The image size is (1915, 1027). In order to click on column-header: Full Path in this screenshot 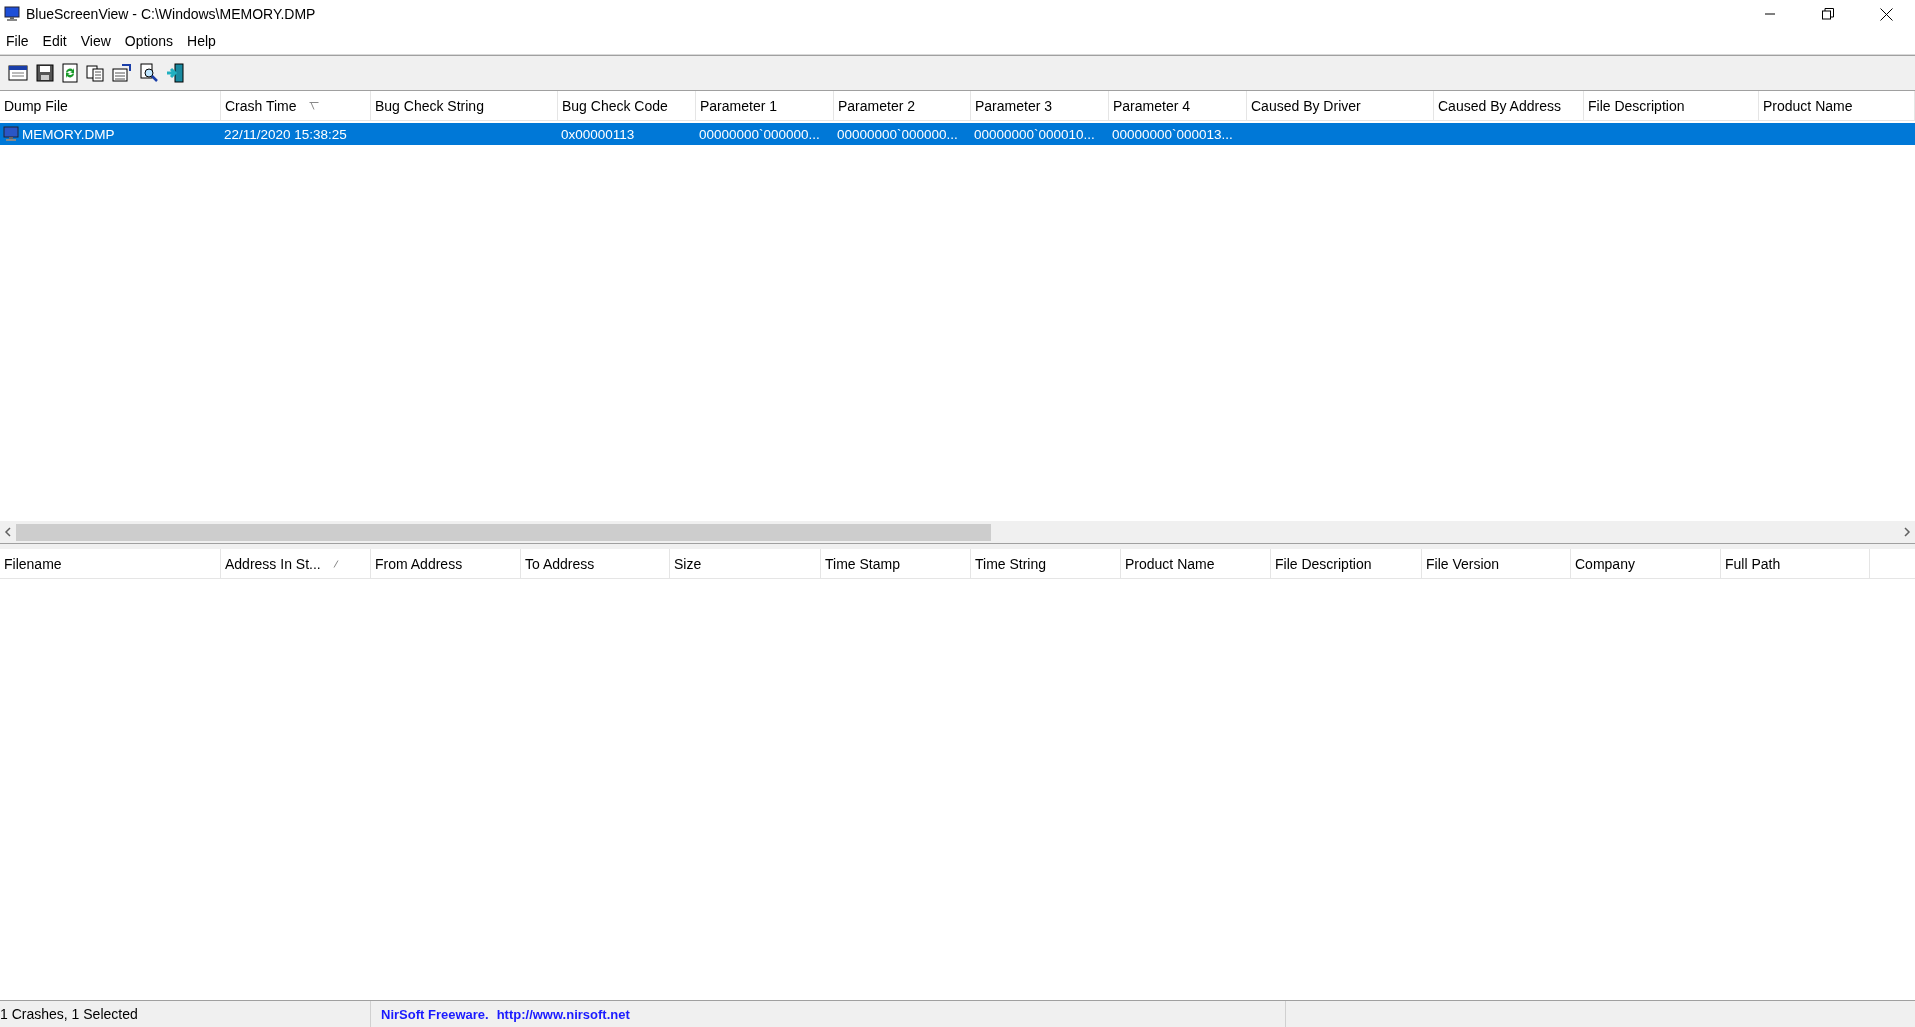, I will do `click(1795, 563)`.